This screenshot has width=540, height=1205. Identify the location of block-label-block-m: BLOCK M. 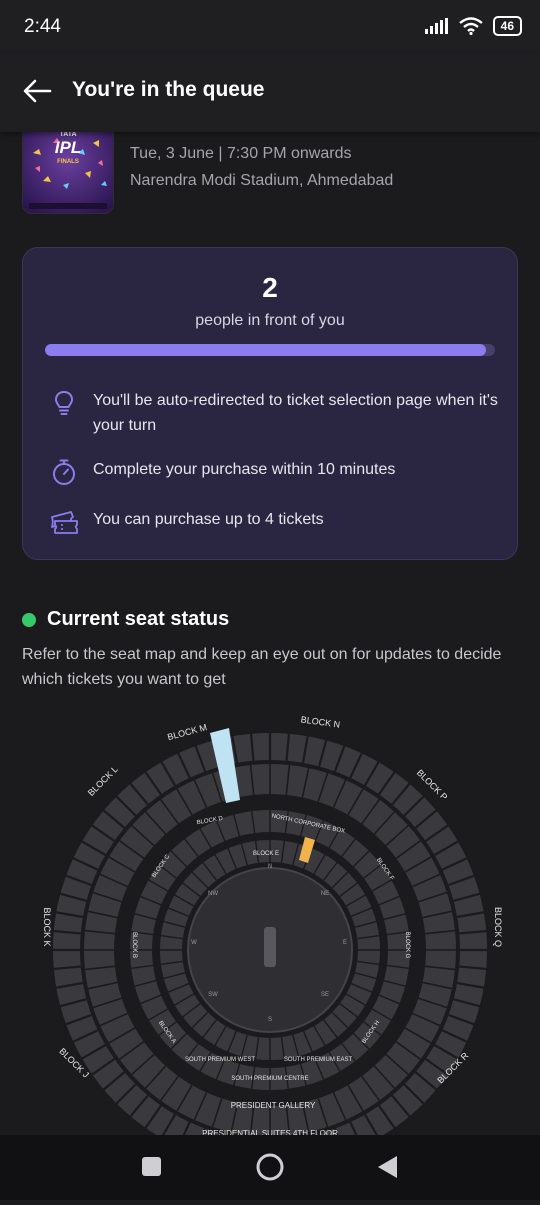
(187, 732).